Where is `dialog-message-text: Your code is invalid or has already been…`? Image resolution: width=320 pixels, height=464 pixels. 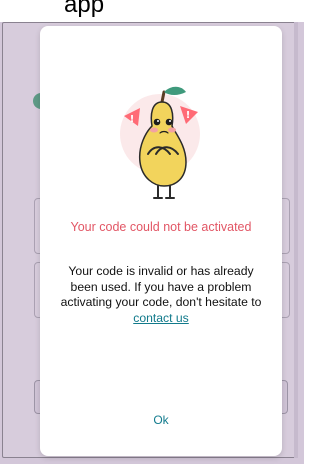
dialog-message-text: Your code is invalid or has already been… is located at coordinates (161, 286).